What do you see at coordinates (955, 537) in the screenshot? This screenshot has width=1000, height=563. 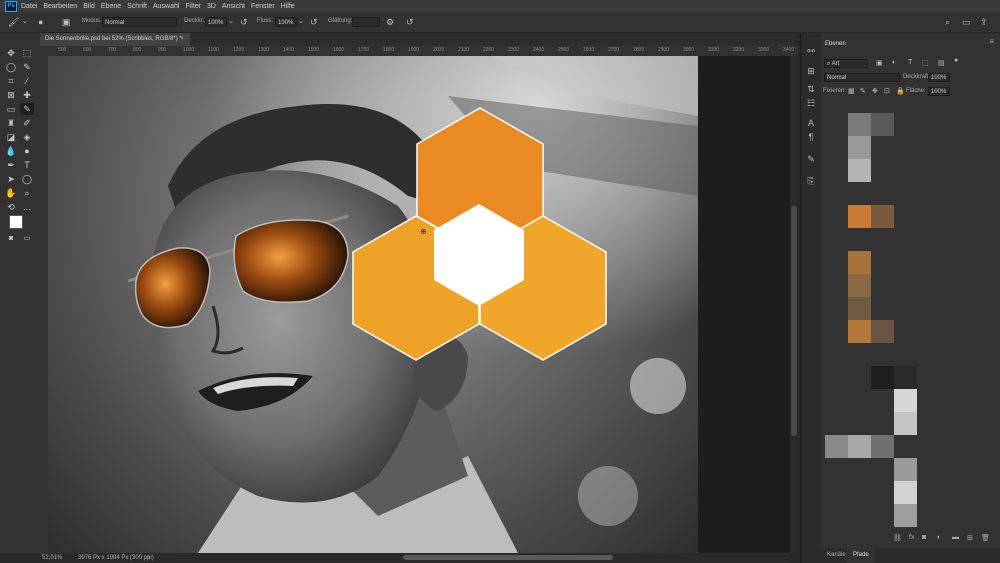 I see `group-folder-icon: ▬` at bounding box center [955, 537].